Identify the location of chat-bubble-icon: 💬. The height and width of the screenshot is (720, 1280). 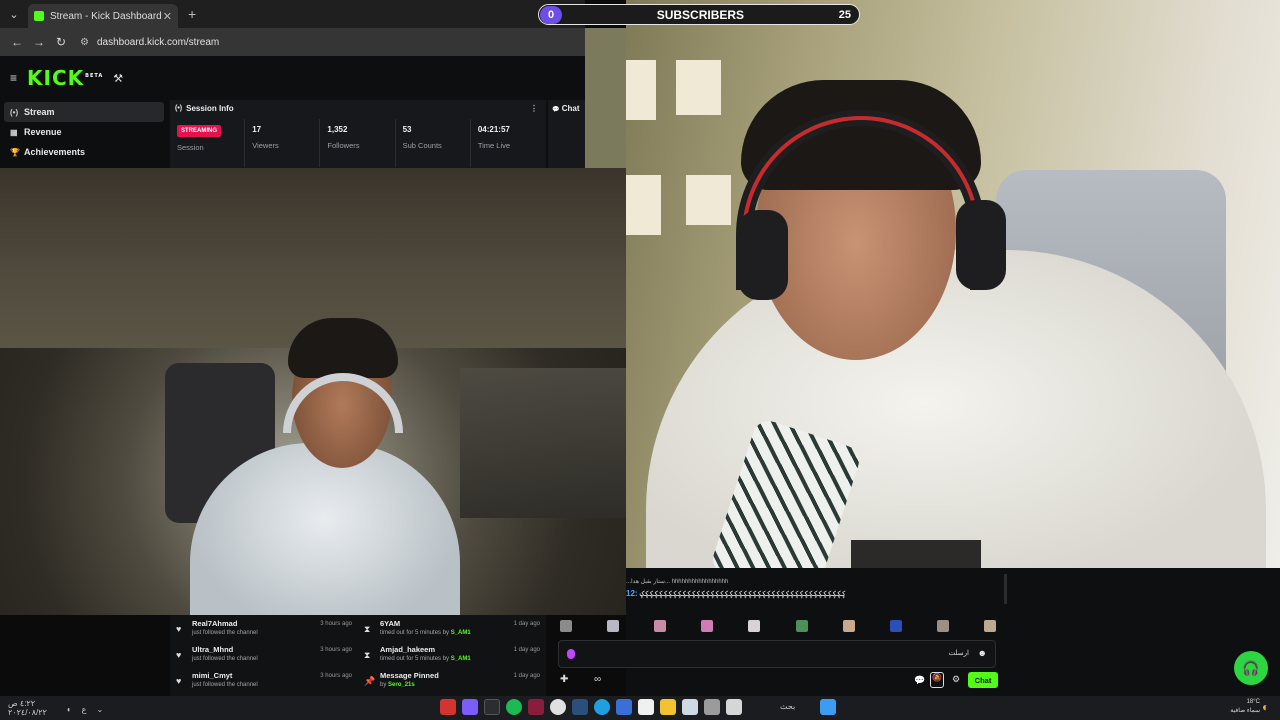
(919, 680).